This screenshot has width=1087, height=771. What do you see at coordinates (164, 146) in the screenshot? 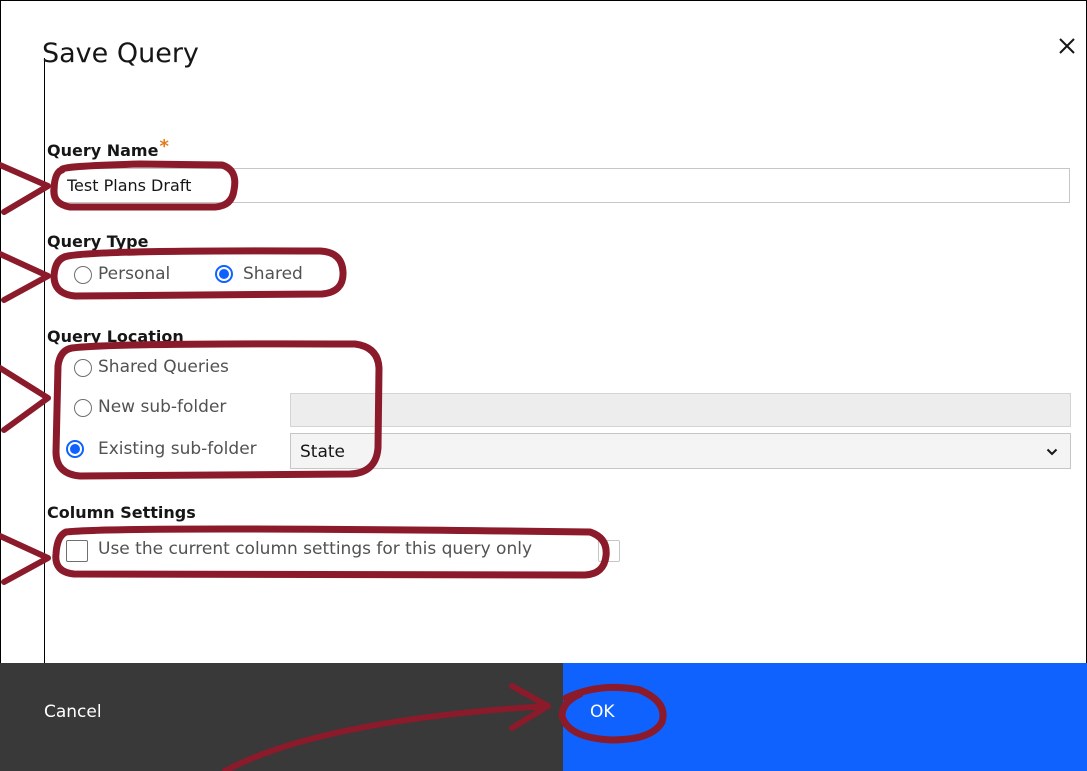
I see `required-asterisk: *` at bounding box center [164, 146].